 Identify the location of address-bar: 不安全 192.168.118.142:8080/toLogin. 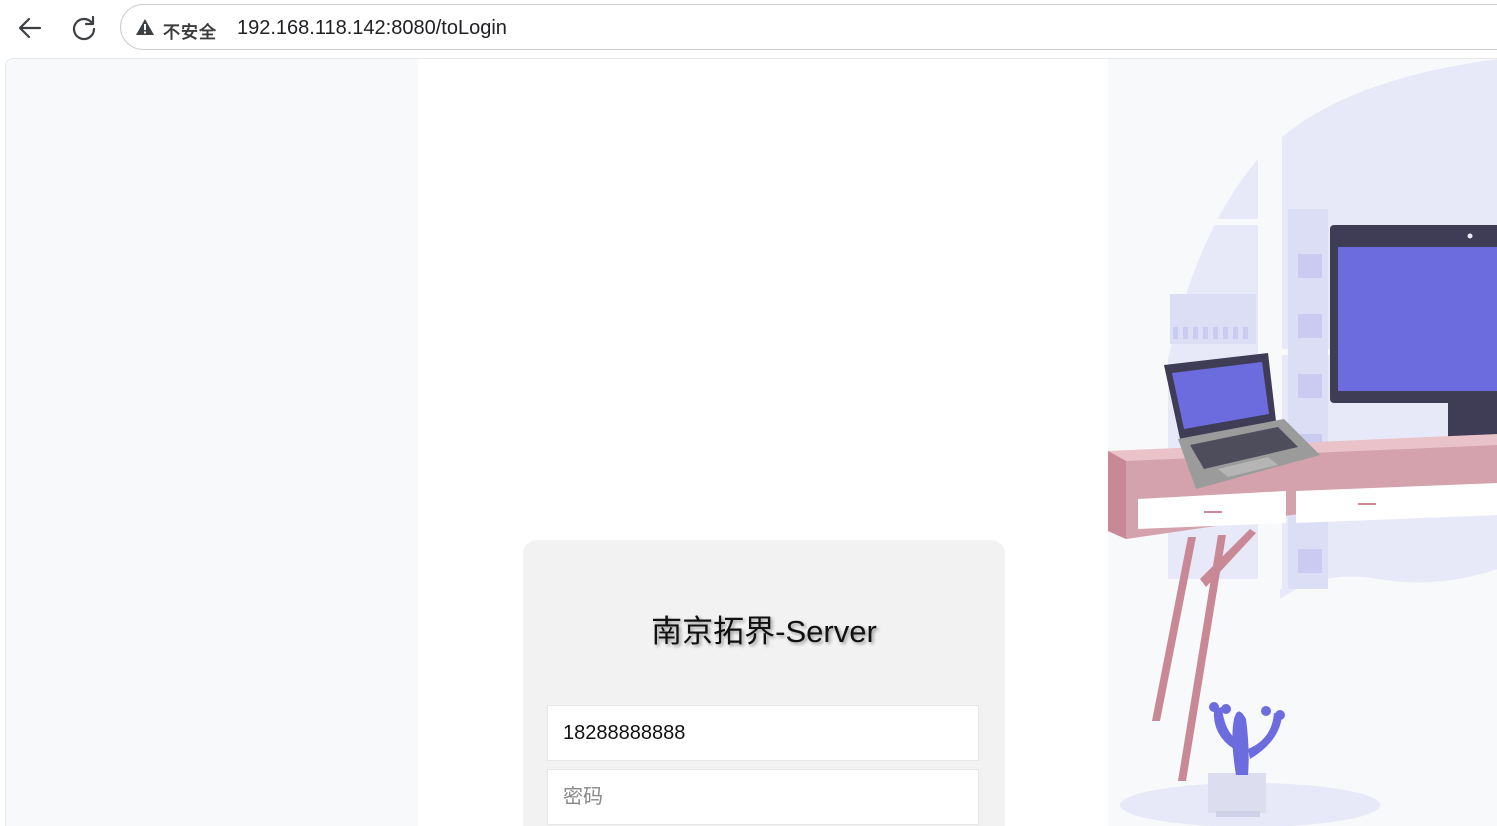
(808, 27).